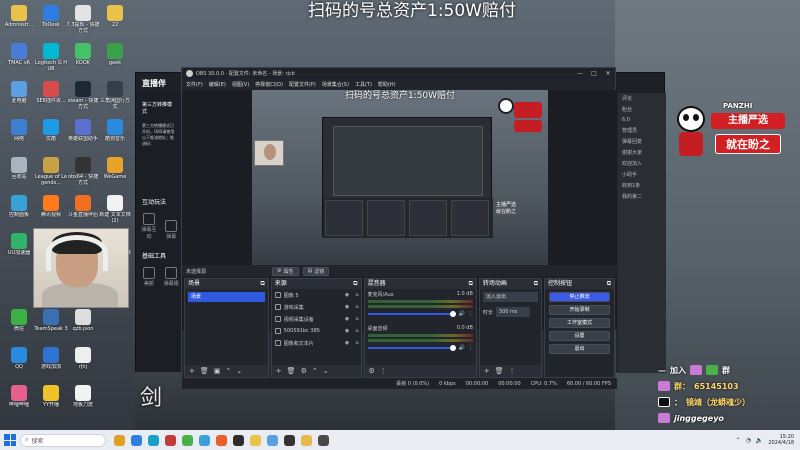 The image size is (800, 450). I want to click on studio-mode-button: 工作室模式, so click(579, 323).